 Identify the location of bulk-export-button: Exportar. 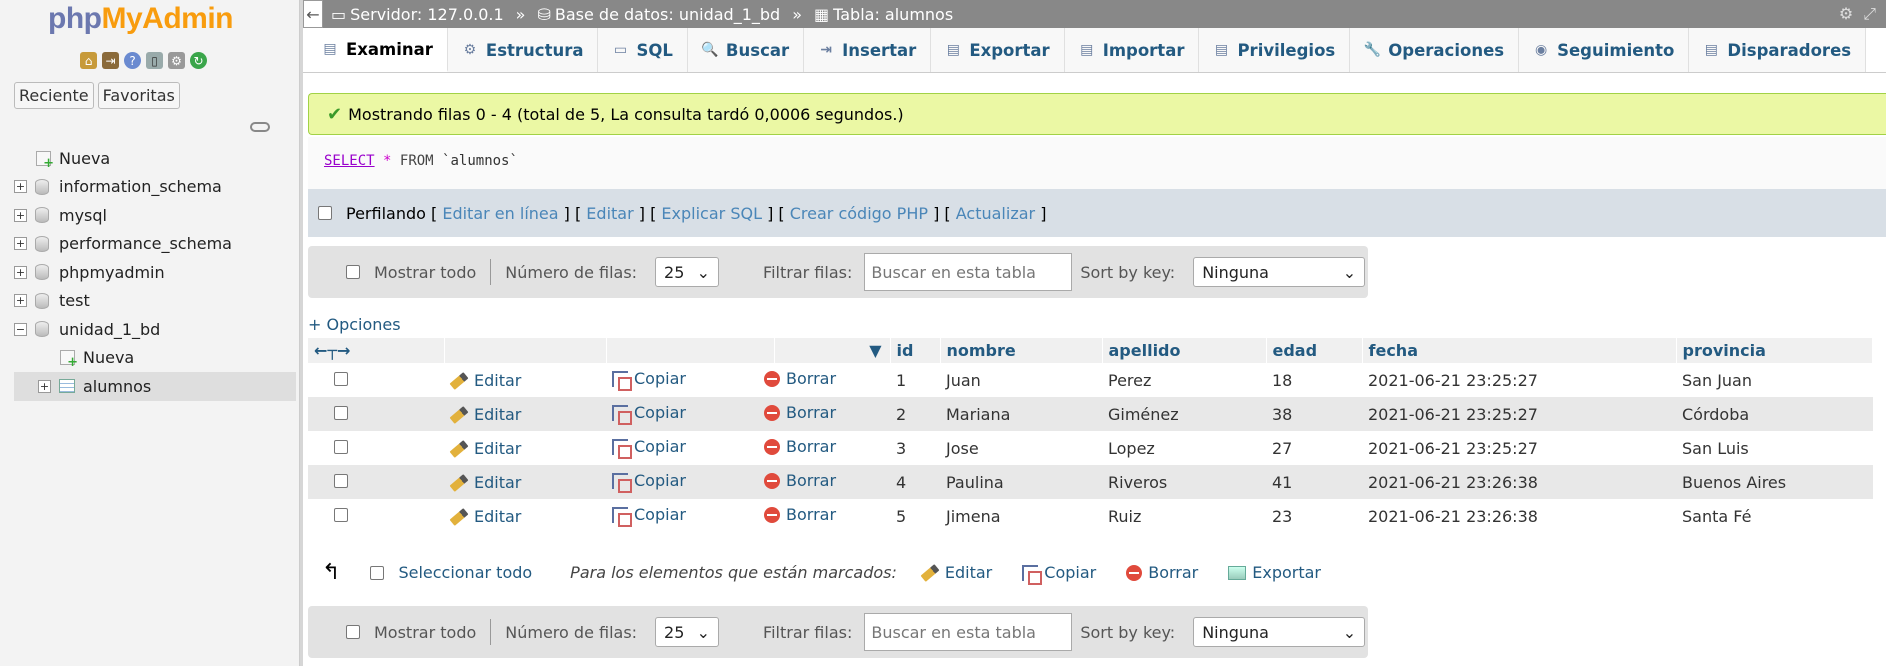
(1274, 572).